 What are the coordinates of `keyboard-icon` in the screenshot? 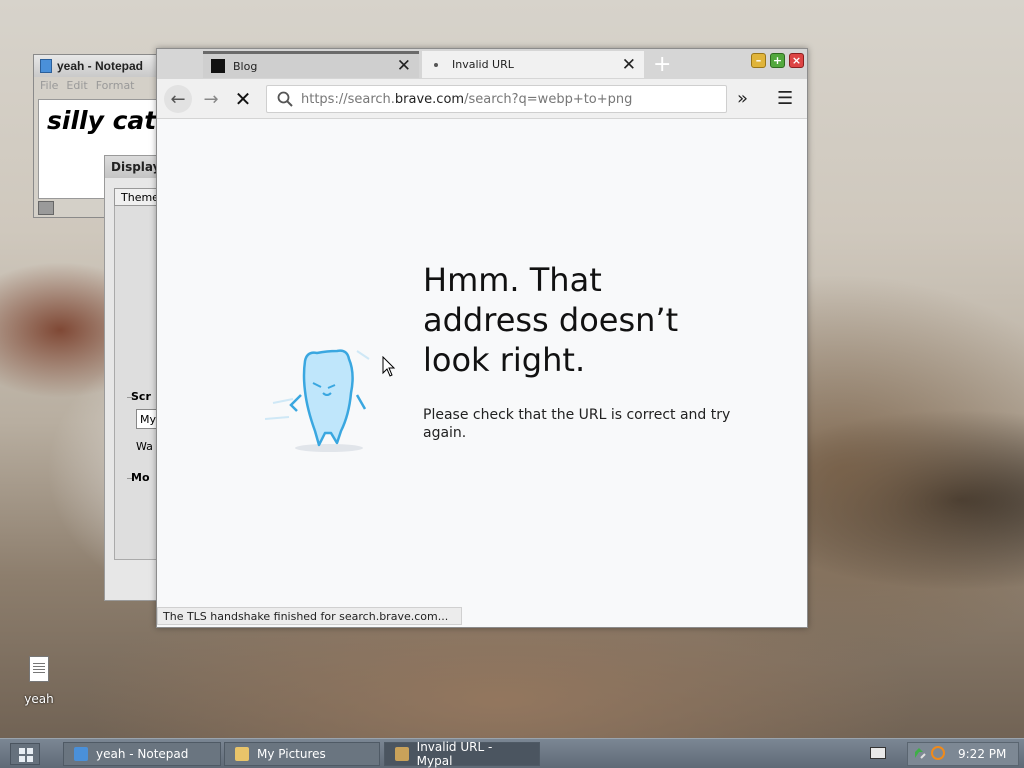 It's located at (878, 753).